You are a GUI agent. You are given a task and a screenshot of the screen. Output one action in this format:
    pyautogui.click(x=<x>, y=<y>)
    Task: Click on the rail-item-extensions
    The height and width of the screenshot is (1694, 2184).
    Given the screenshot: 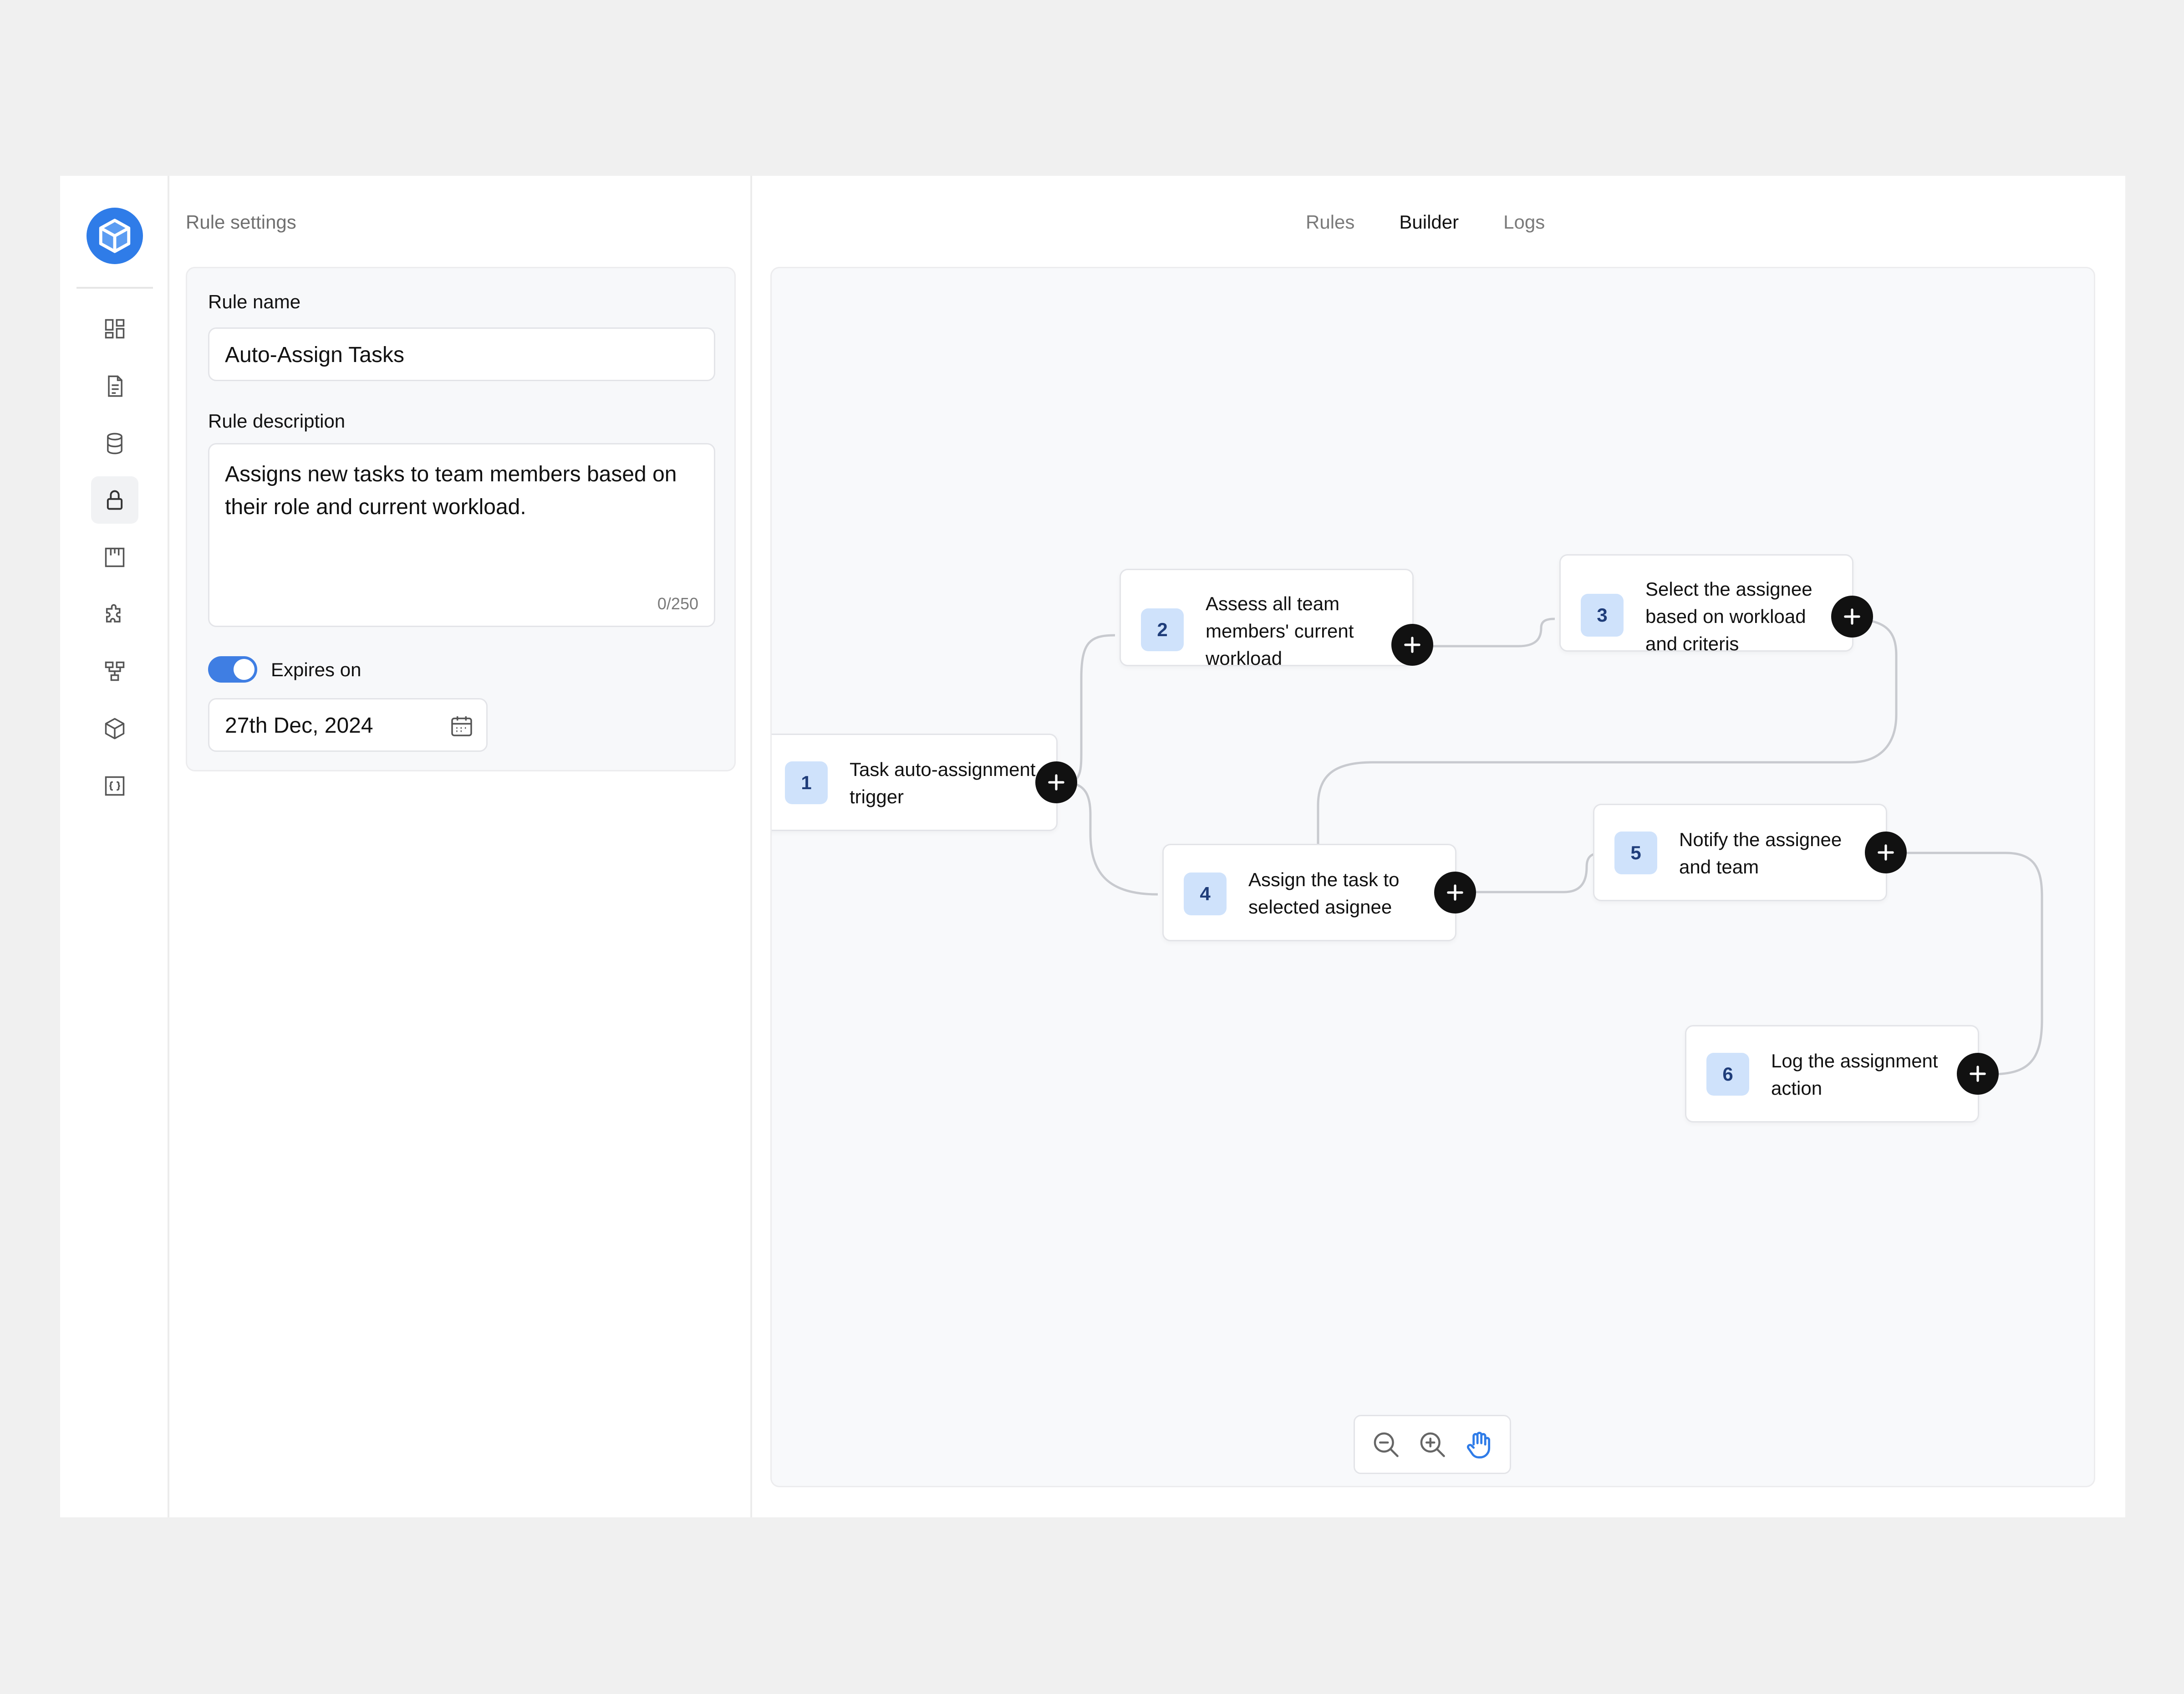 What is the action you would take?
    pyautogui.click(x=114, y=614)
    